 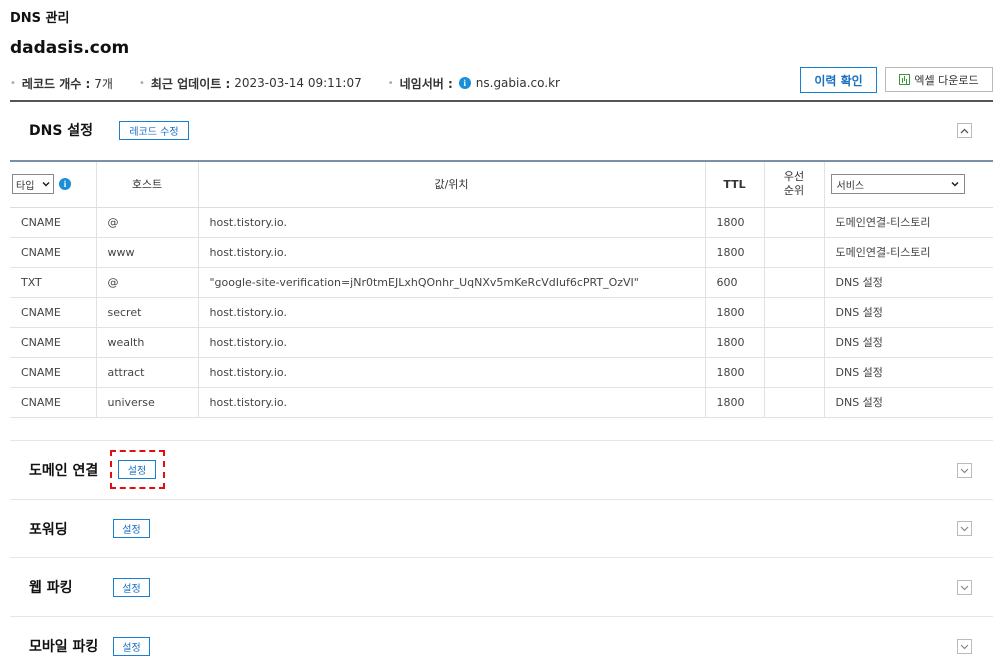 I want to click on page-title: DNS 관리, so click(x=40, y=18).